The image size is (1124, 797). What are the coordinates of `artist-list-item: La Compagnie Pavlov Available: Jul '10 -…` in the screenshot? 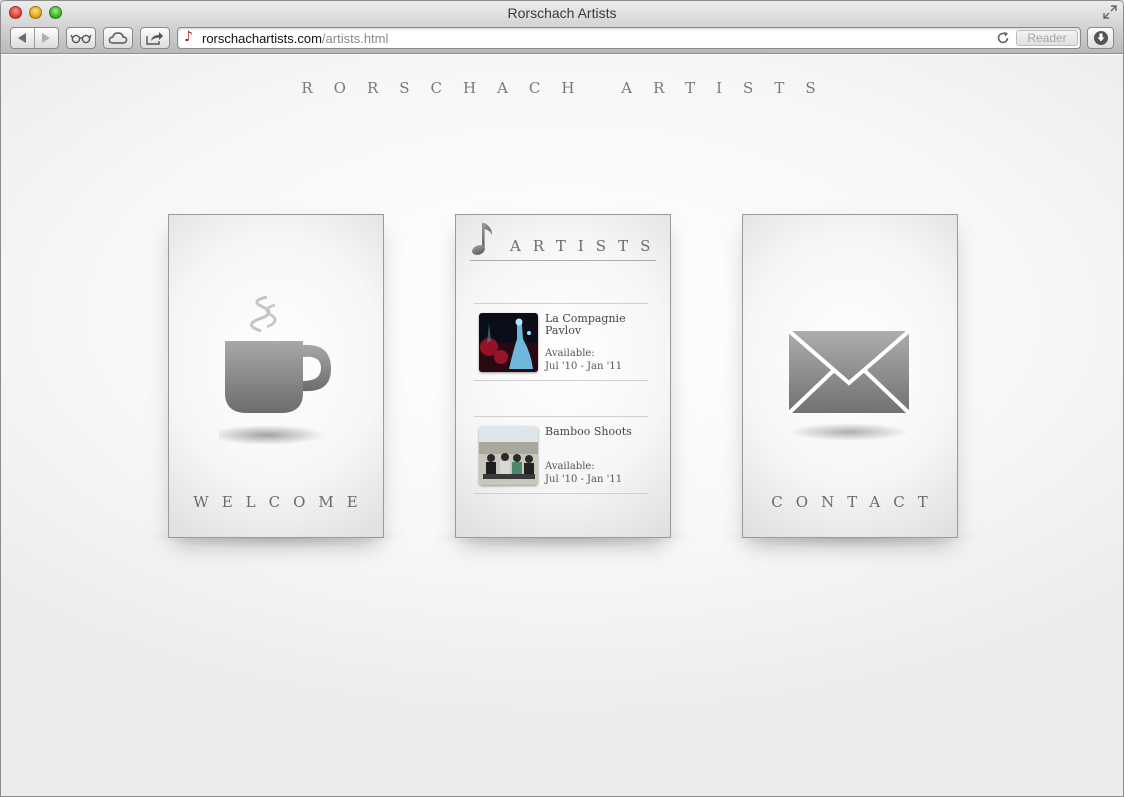 It's located at (561, 342).